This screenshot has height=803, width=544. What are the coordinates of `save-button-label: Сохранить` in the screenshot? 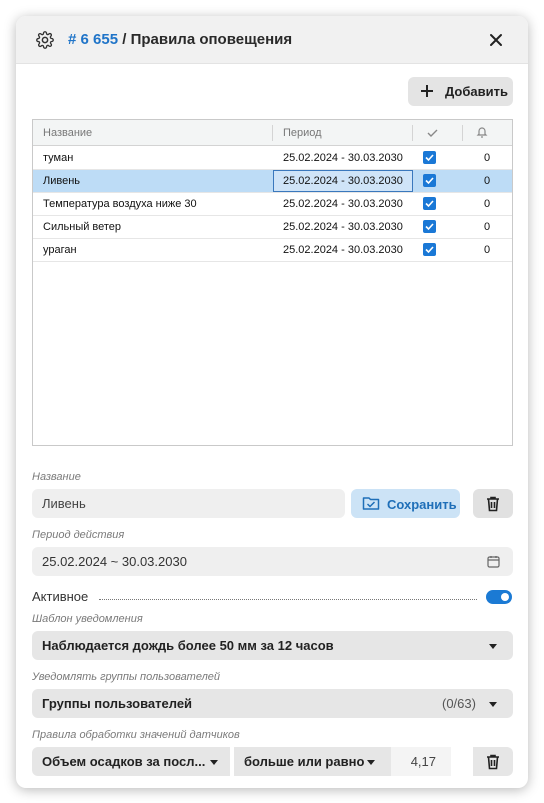 It's located at (422, 504).